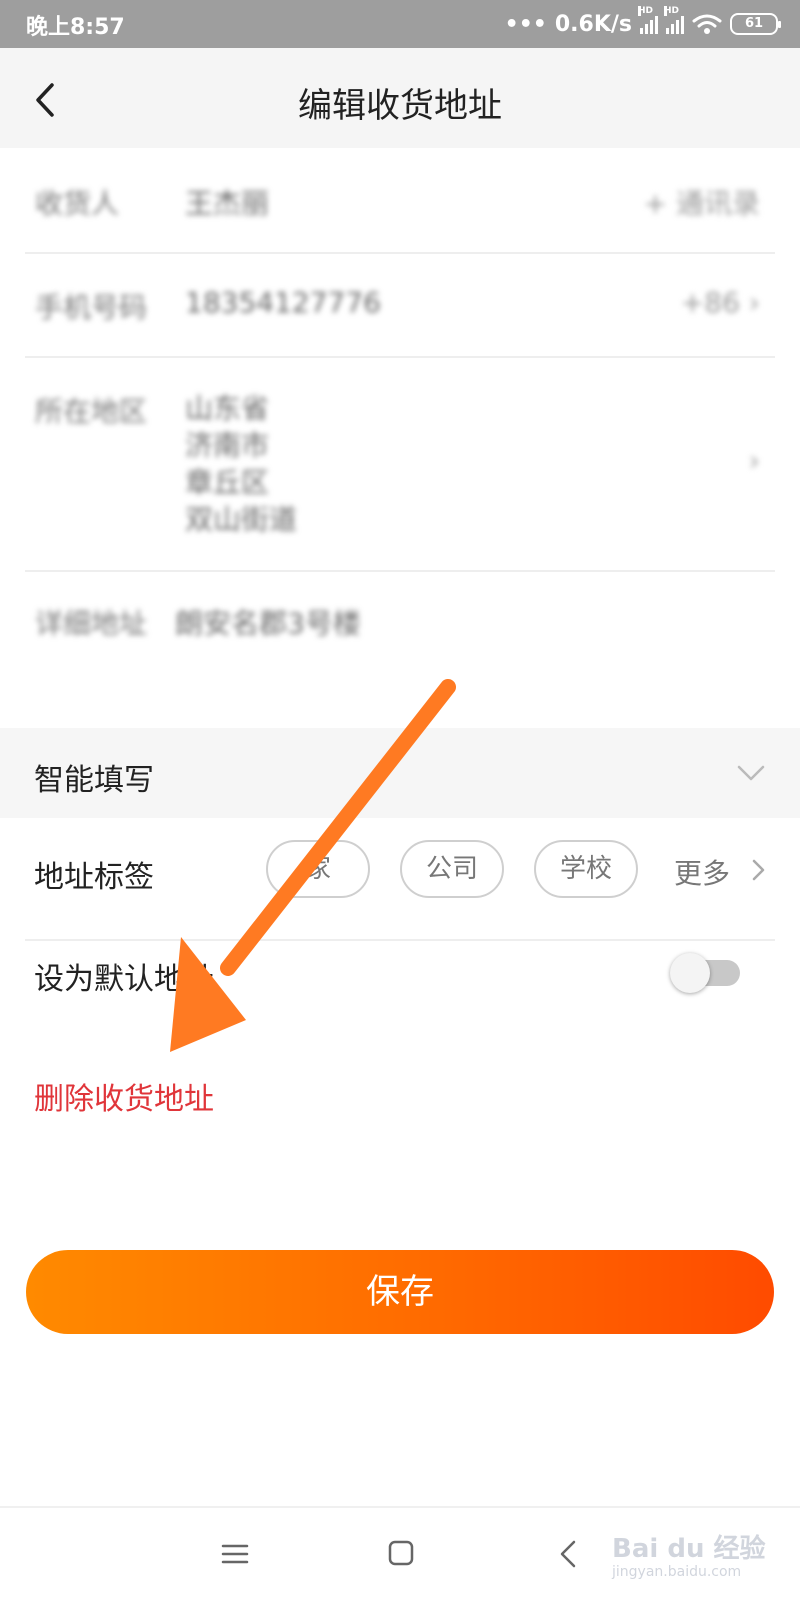 This screenshot has width=800, height=1600. I want to click on region-row: 所在地区 山东省 济南市 章丘区 双山街道 ›, so click(400, 465).